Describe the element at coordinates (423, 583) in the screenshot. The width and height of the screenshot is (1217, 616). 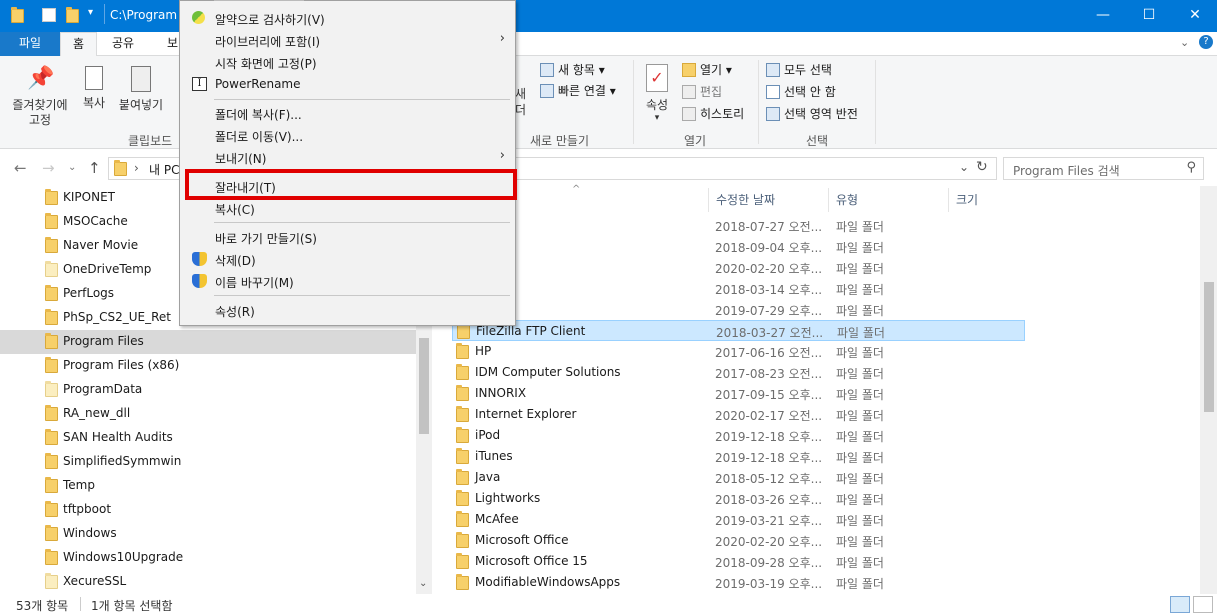
I see `scroll-down-icon: ⌄` at that location.